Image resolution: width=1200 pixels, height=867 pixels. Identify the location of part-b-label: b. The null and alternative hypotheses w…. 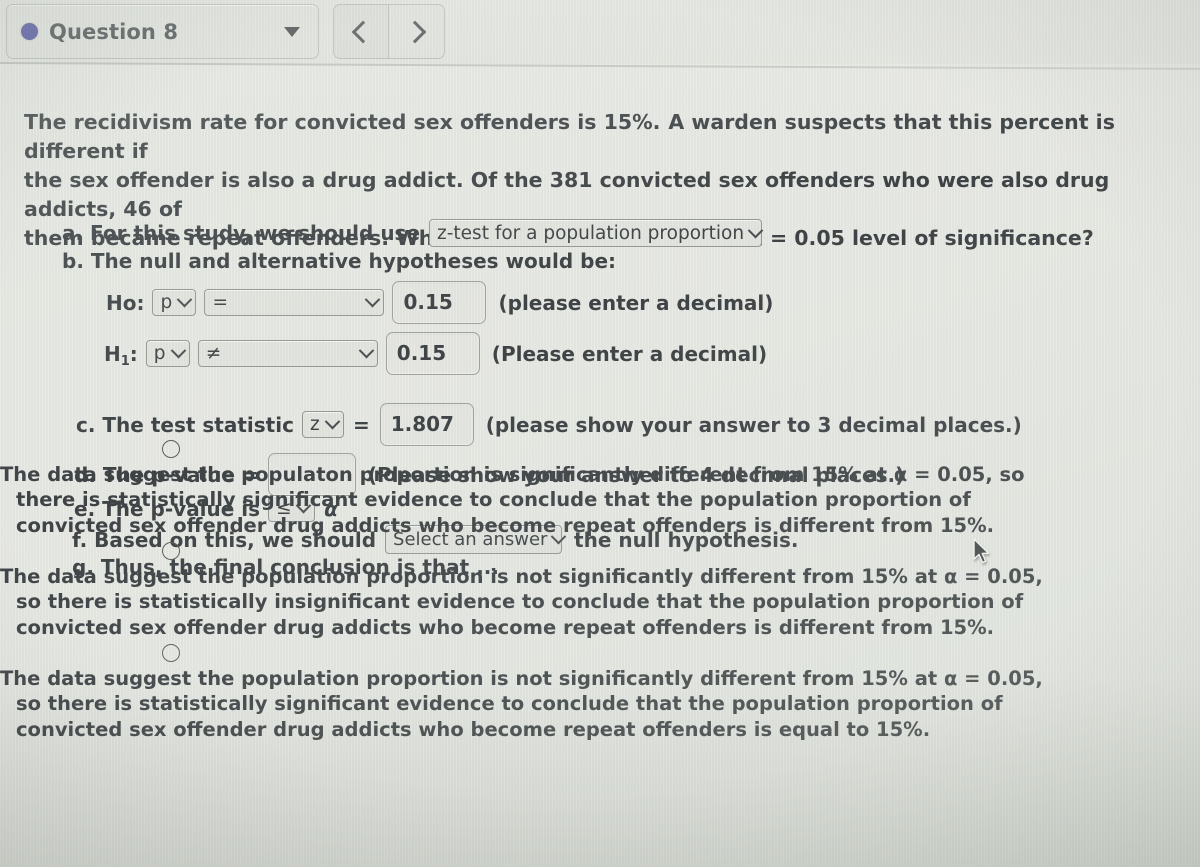
(339, 261).